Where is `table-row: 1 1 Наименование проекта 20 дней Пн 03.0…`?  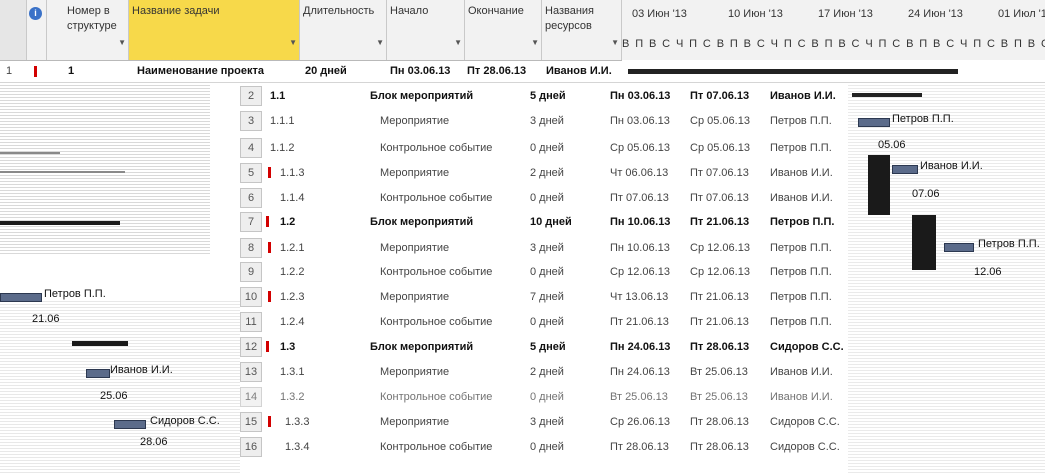
table-row: 1 1 Наименование проекта 20 дней Пн 03.0… is located at coordinates (522, 72).